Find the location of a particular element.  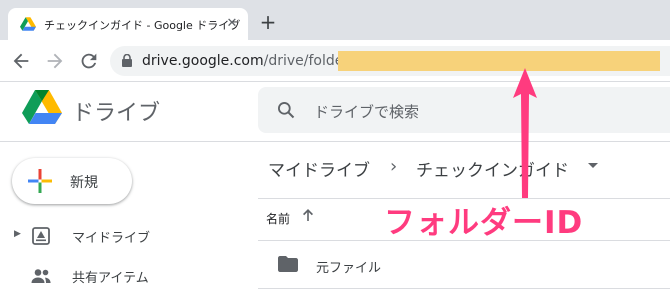

url-text: drive.google.com/drive/folders/ is located at coordinates (251, 61).